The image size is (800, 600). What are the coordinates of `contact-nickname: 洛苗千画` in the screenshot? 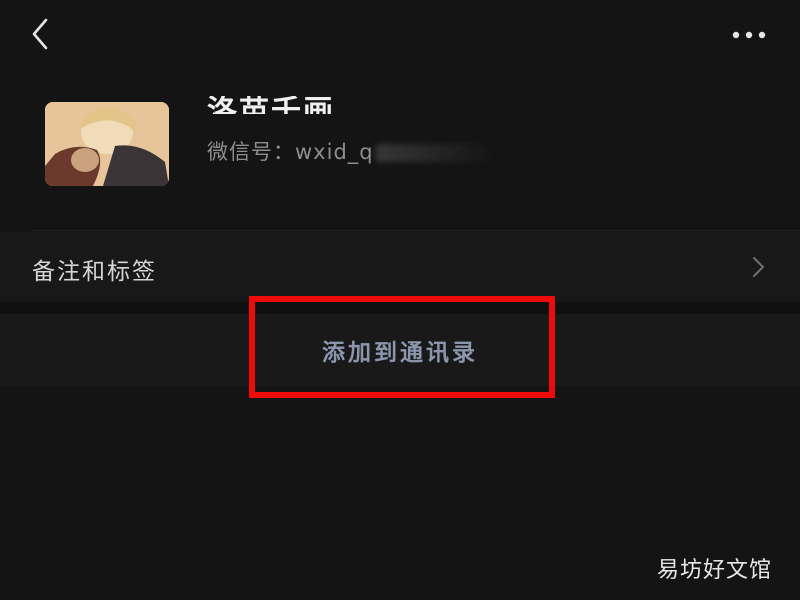 It's located at (271, 107).